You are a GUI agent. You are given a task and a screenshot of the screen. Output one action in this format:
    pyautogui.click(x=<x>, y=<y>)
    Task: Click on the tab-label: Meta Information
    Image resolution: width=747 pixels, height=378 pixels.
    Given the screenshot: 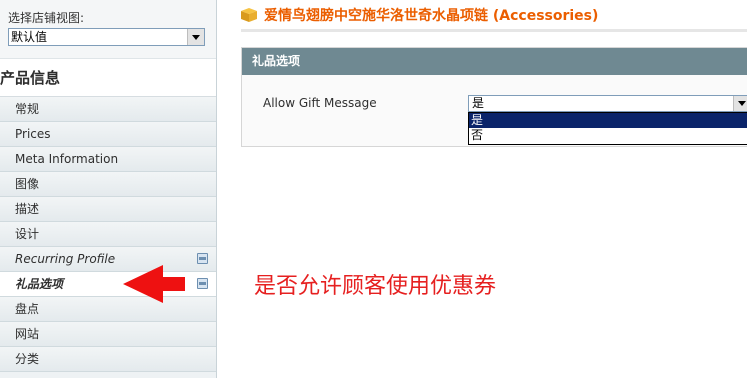 What is the action you would take?
    pyautogui.click(x=67, y=159)
    